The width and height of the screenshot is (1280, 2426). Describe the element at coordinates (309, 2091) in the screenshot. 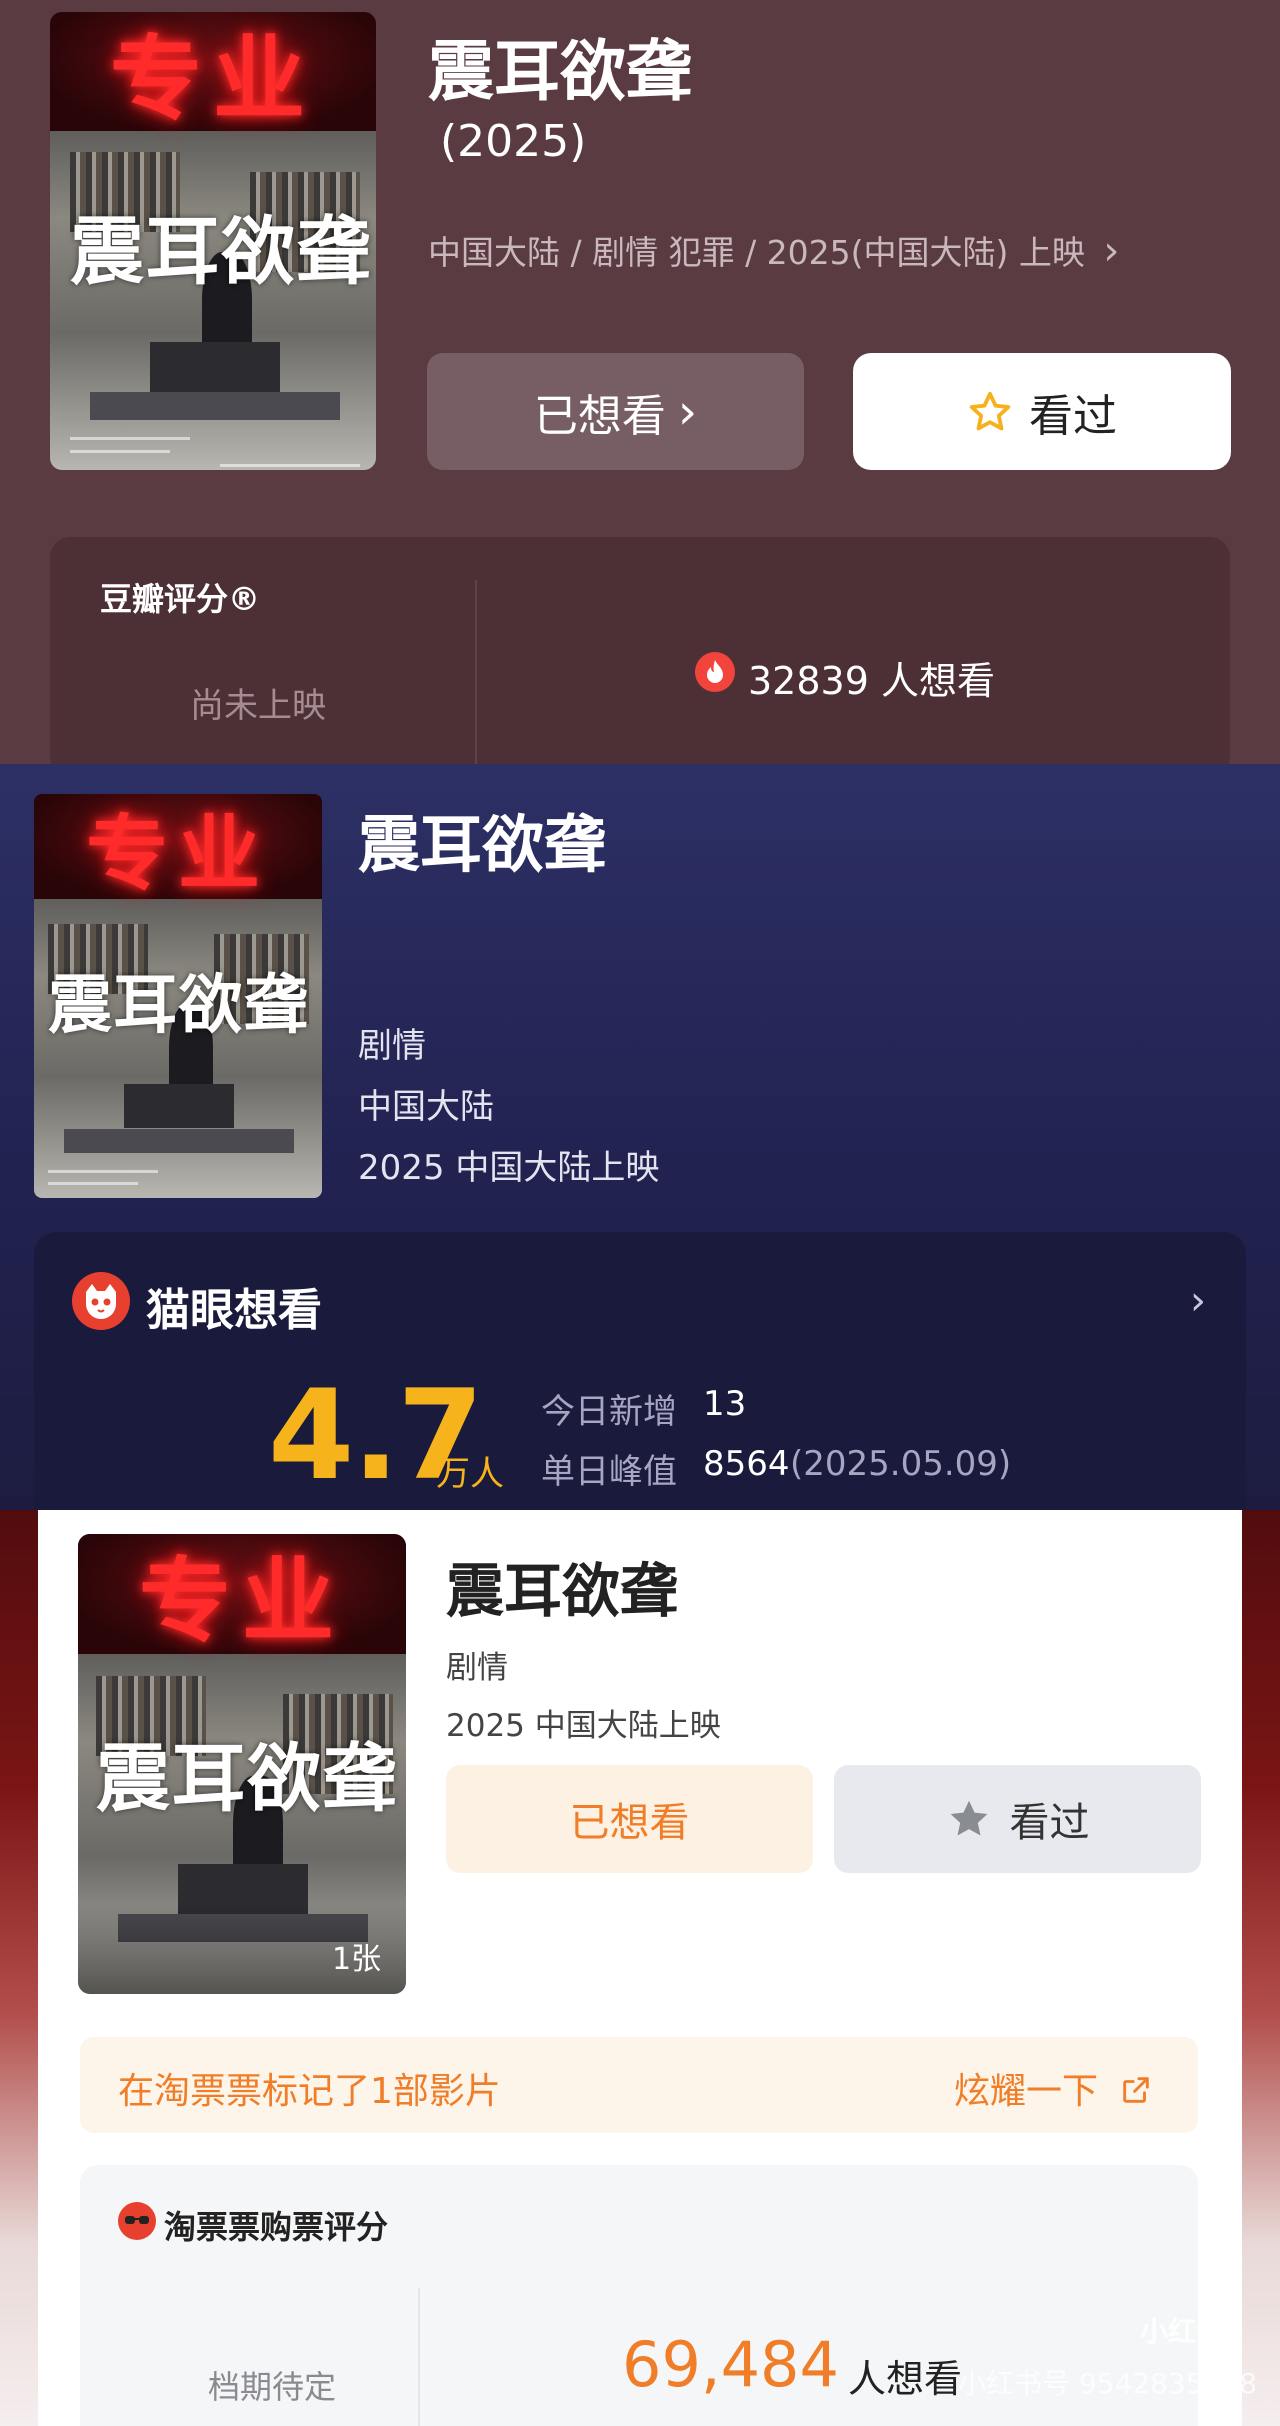

I see `marked-films-text: 在淘票票标记了1部影片` at that location.